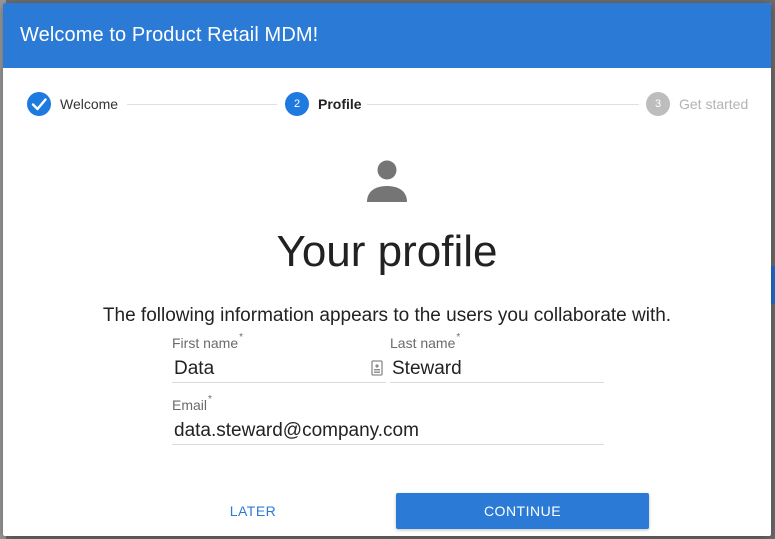 This screenshot has width=775, height=539. I want to click on last-name-box, so click(497, 370).